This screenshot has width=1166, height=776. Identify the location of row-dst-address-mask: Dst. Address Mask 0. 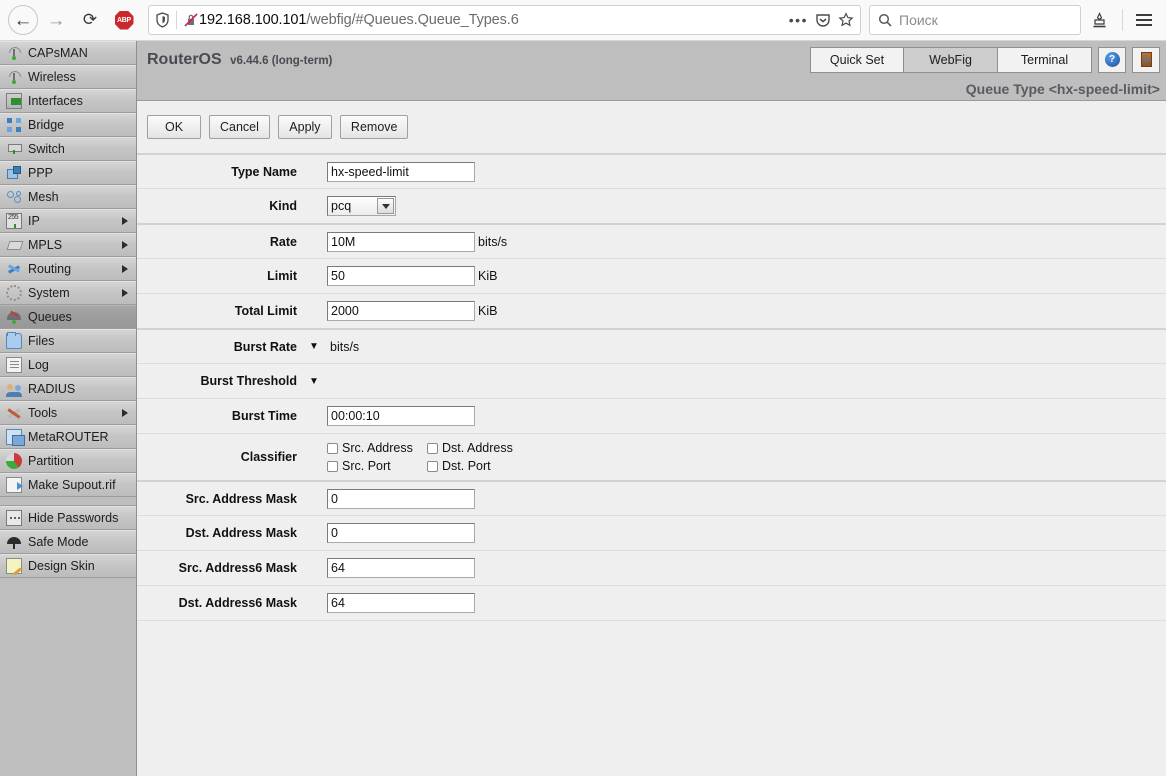
(651, 532).